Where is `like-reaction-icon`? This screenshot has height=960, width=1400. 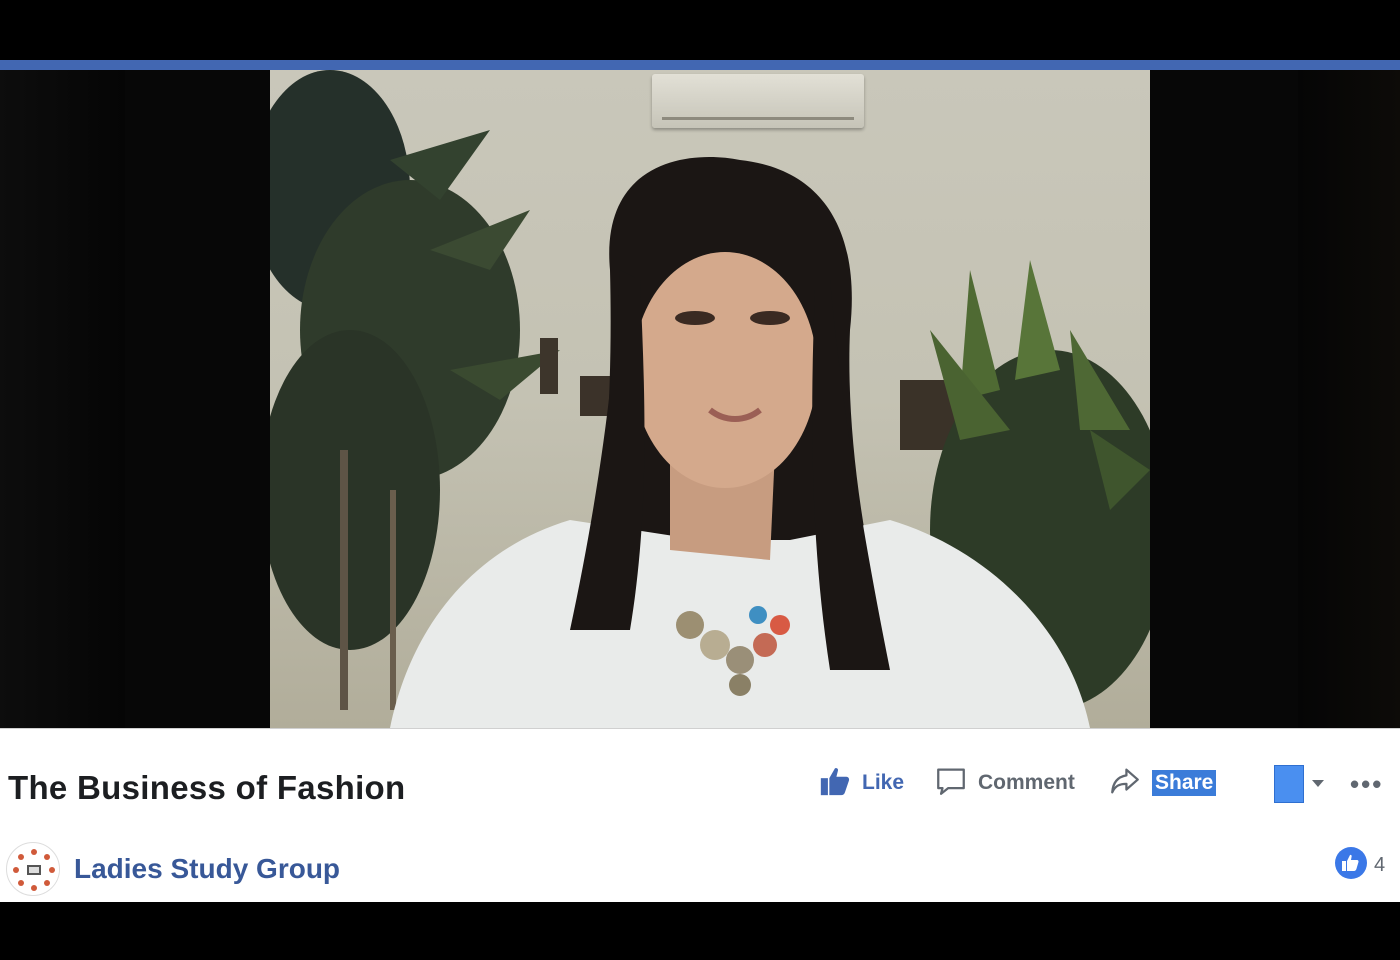
like-reaction-icon is located at coordinates (1351, 865).